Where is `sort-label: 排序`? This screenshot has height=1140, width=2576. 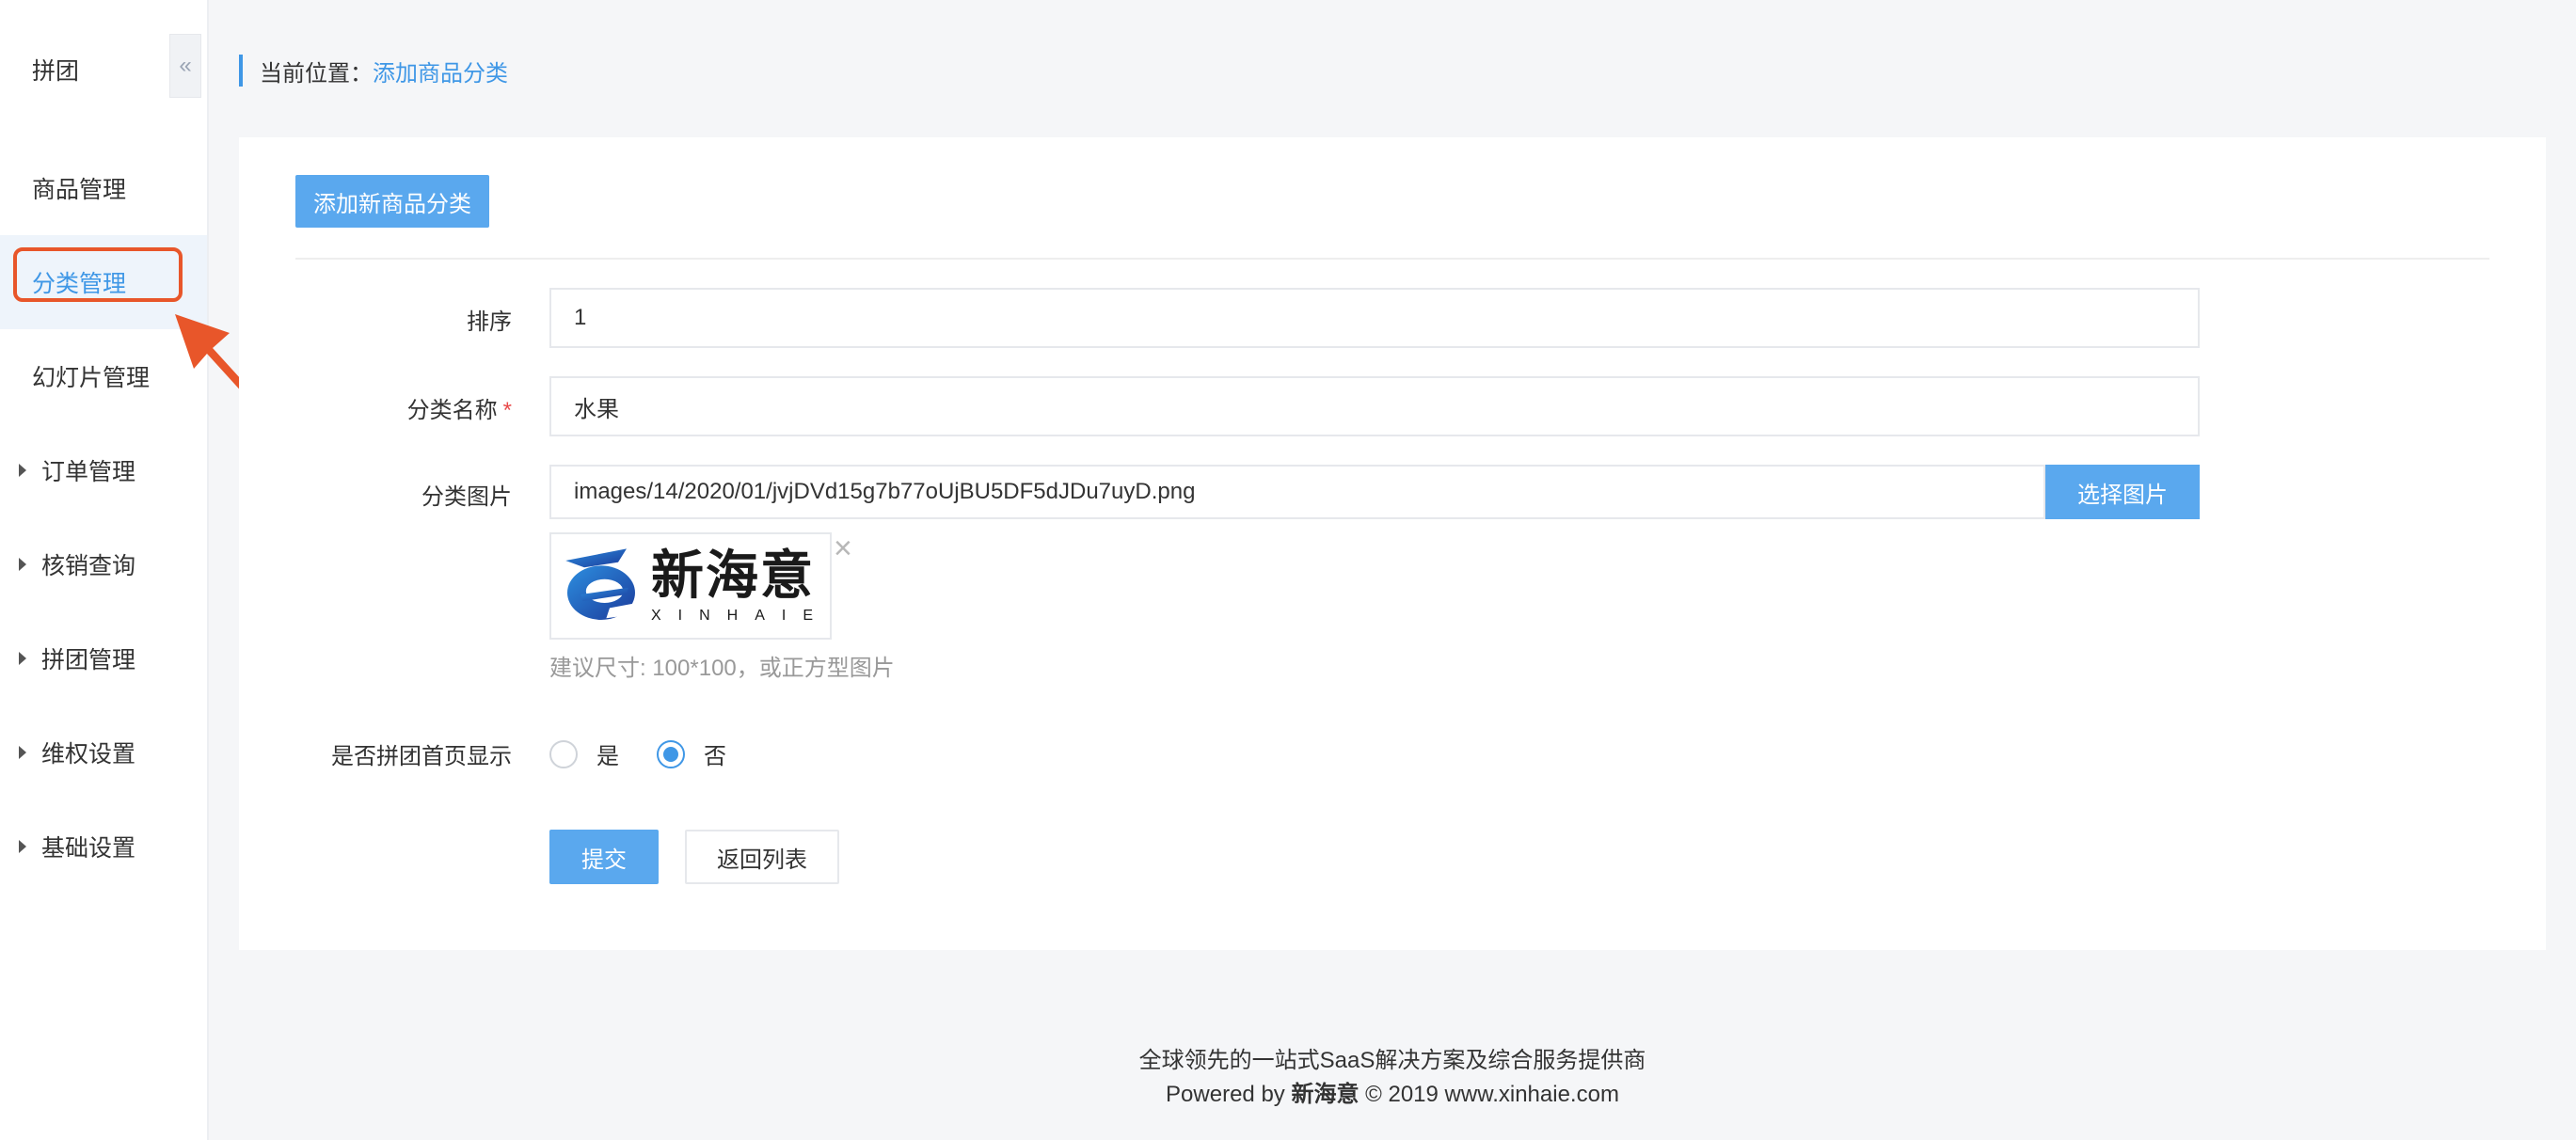
sort-label: 排序 is located at coordinates (375, 319).